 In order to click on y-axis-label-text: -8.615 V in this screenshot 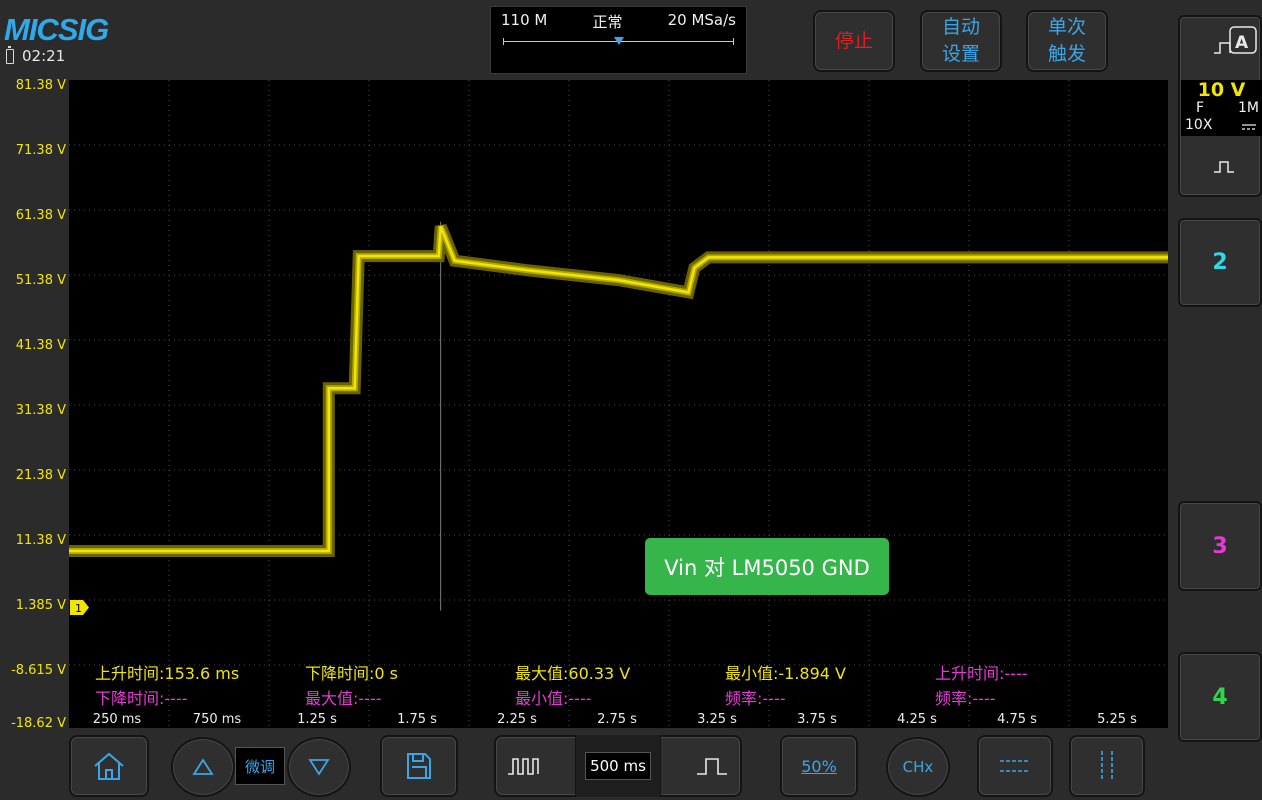, I will do `click(38, 670)`.